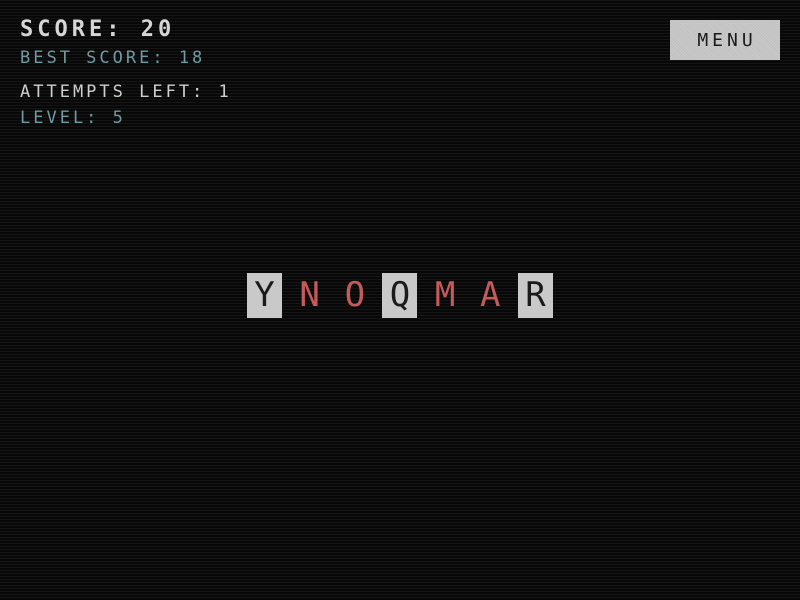  Describe the element at coordinates (535, 295) in the screenshot. I see `letter-tile: R` at that location.